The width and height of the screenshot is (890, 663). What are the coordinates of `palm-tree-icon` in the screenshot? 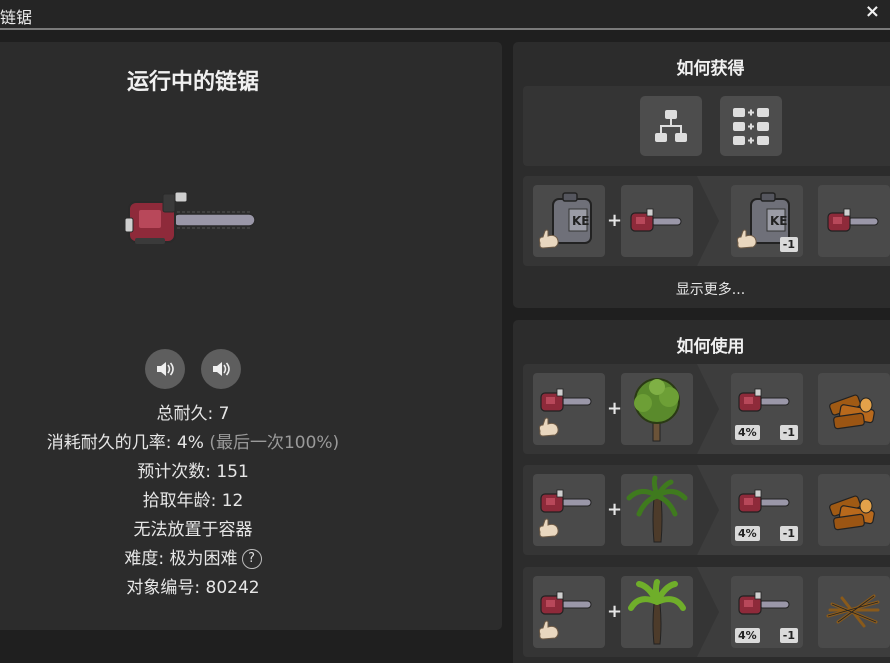 It's located at (657, 509).